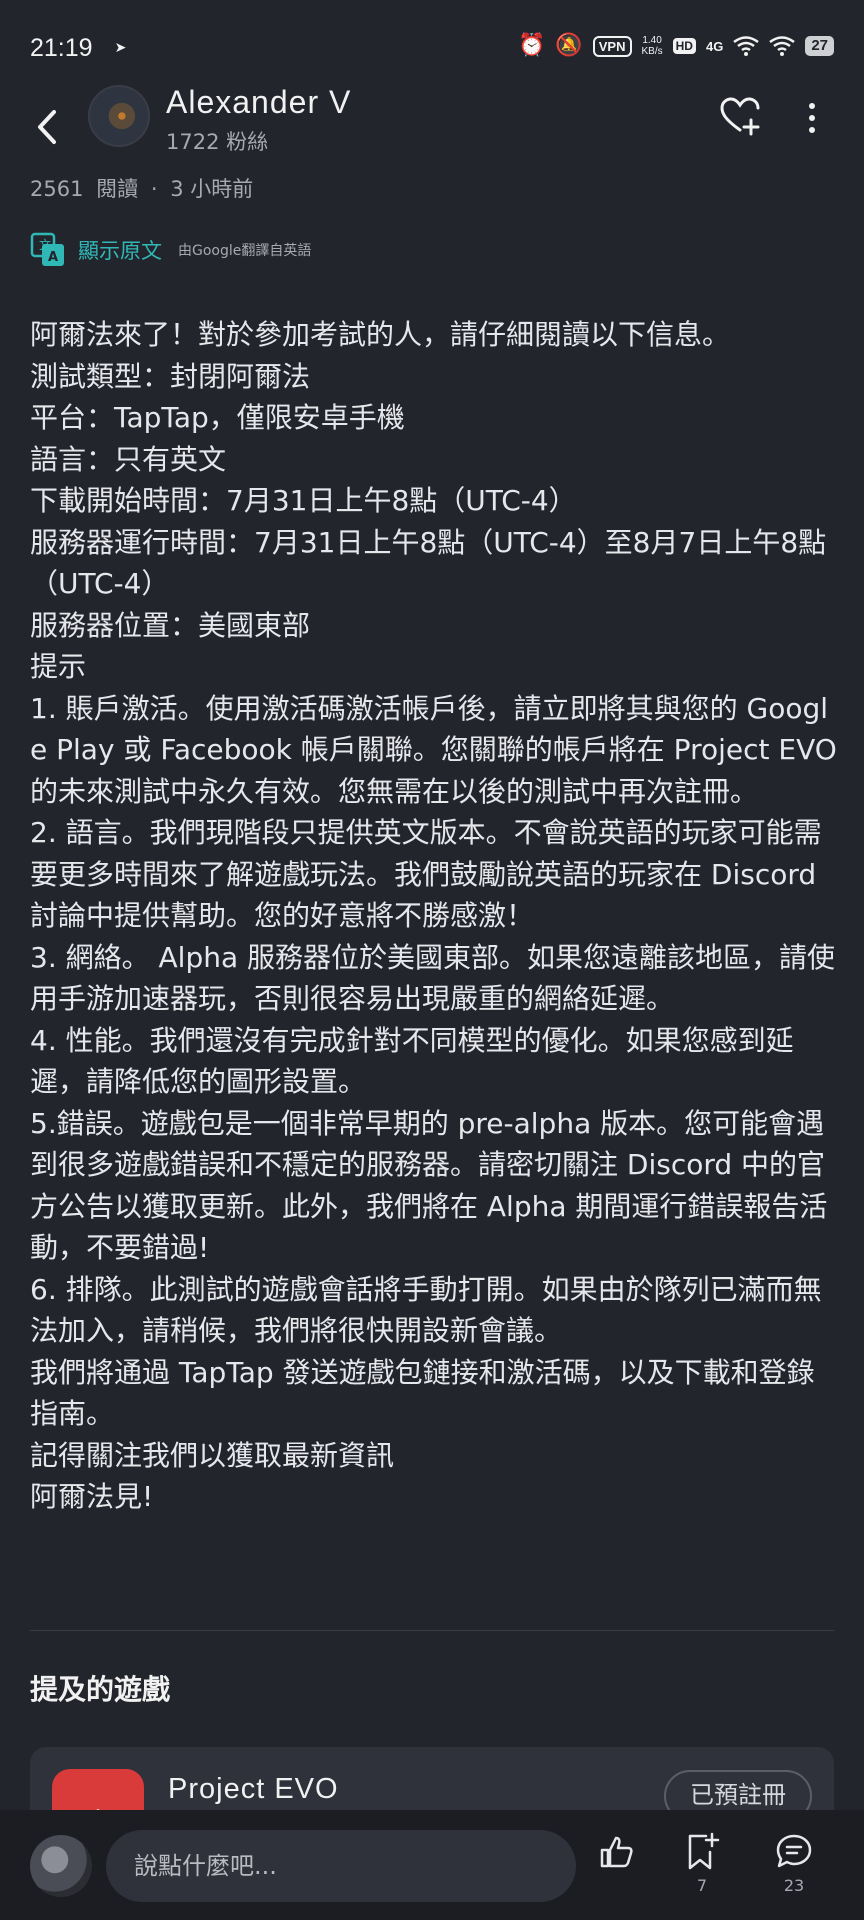 This screenshot has height=1920, width=864. I want to click on vpn-badge: VPN, so click(612, 46).